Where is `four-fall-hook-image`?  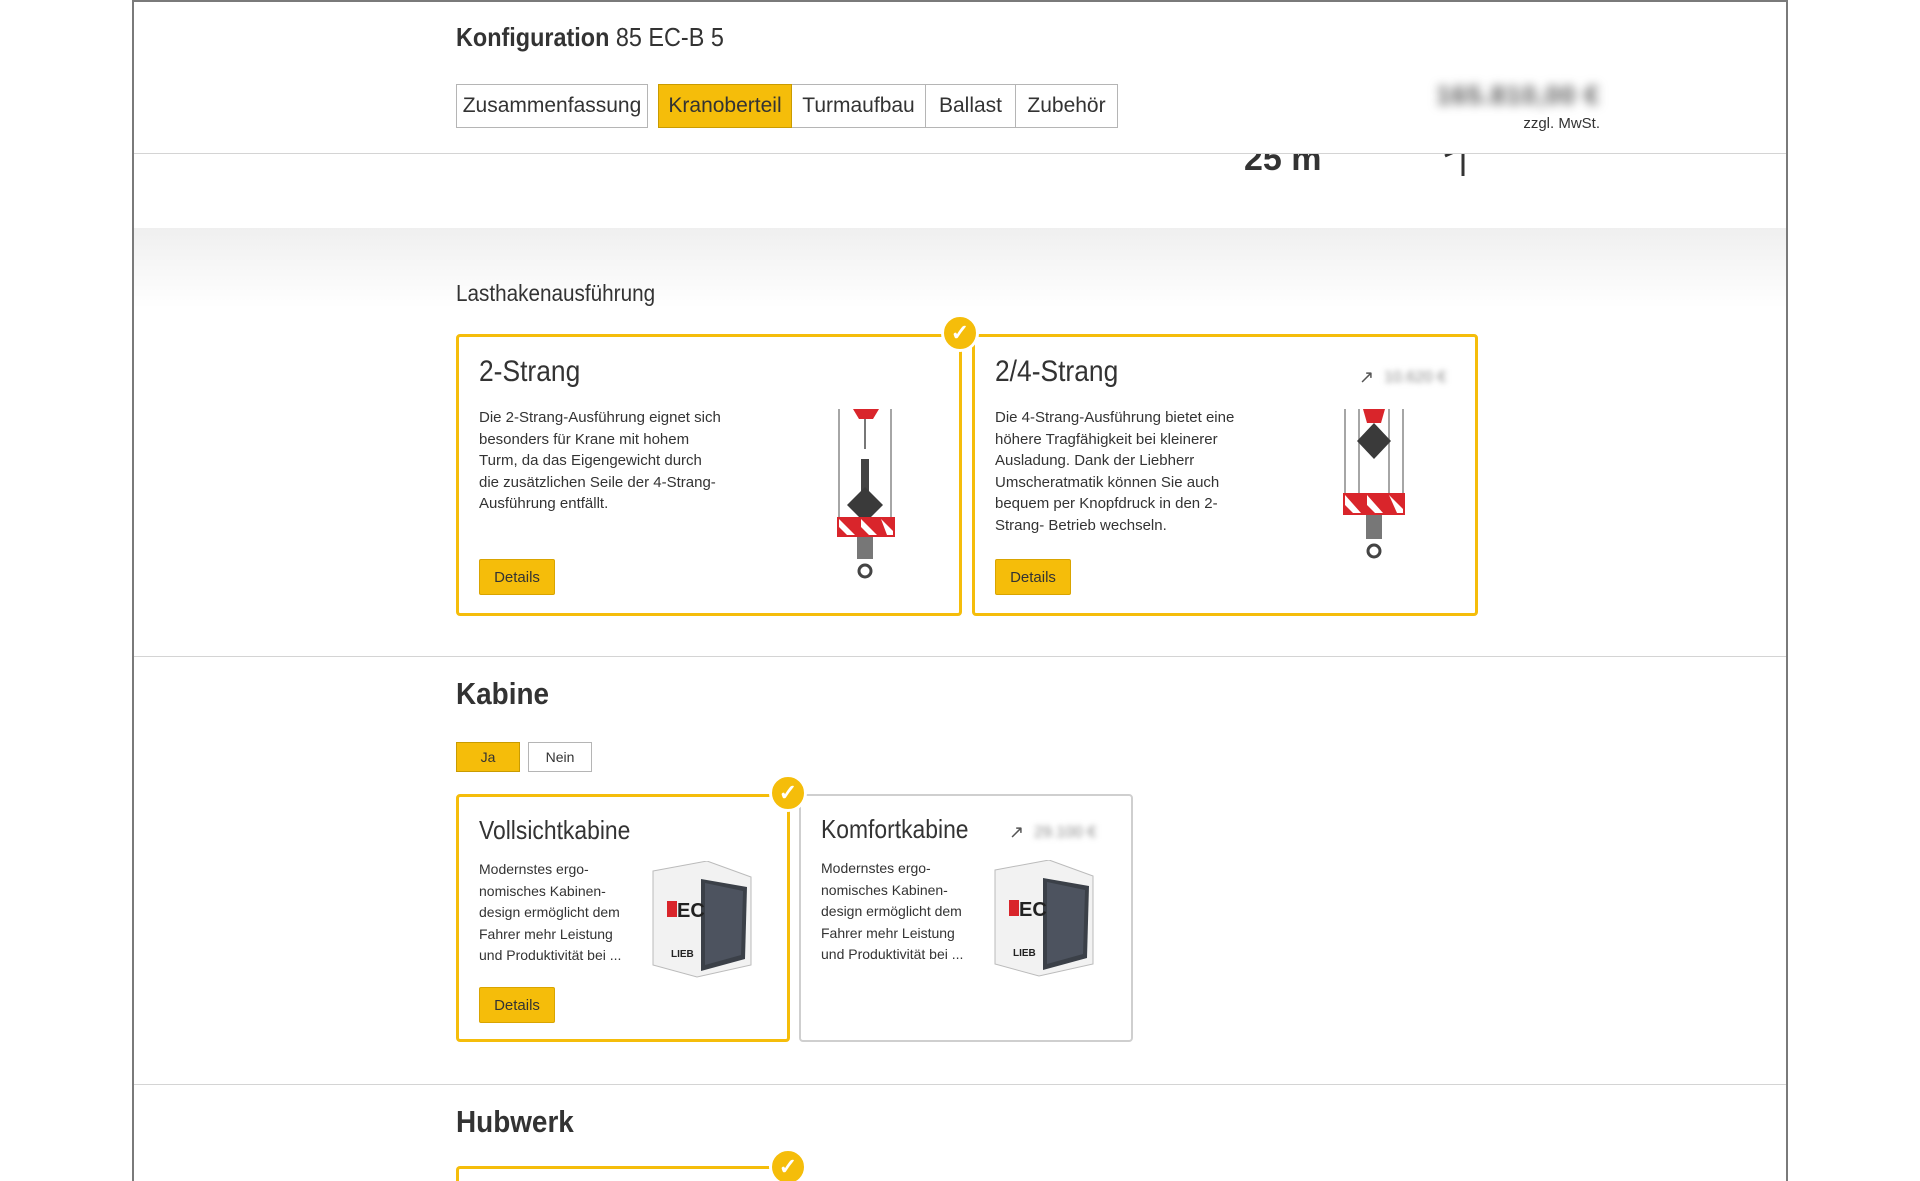
four-fall-hook-image is located at coordinates (1374, 484).